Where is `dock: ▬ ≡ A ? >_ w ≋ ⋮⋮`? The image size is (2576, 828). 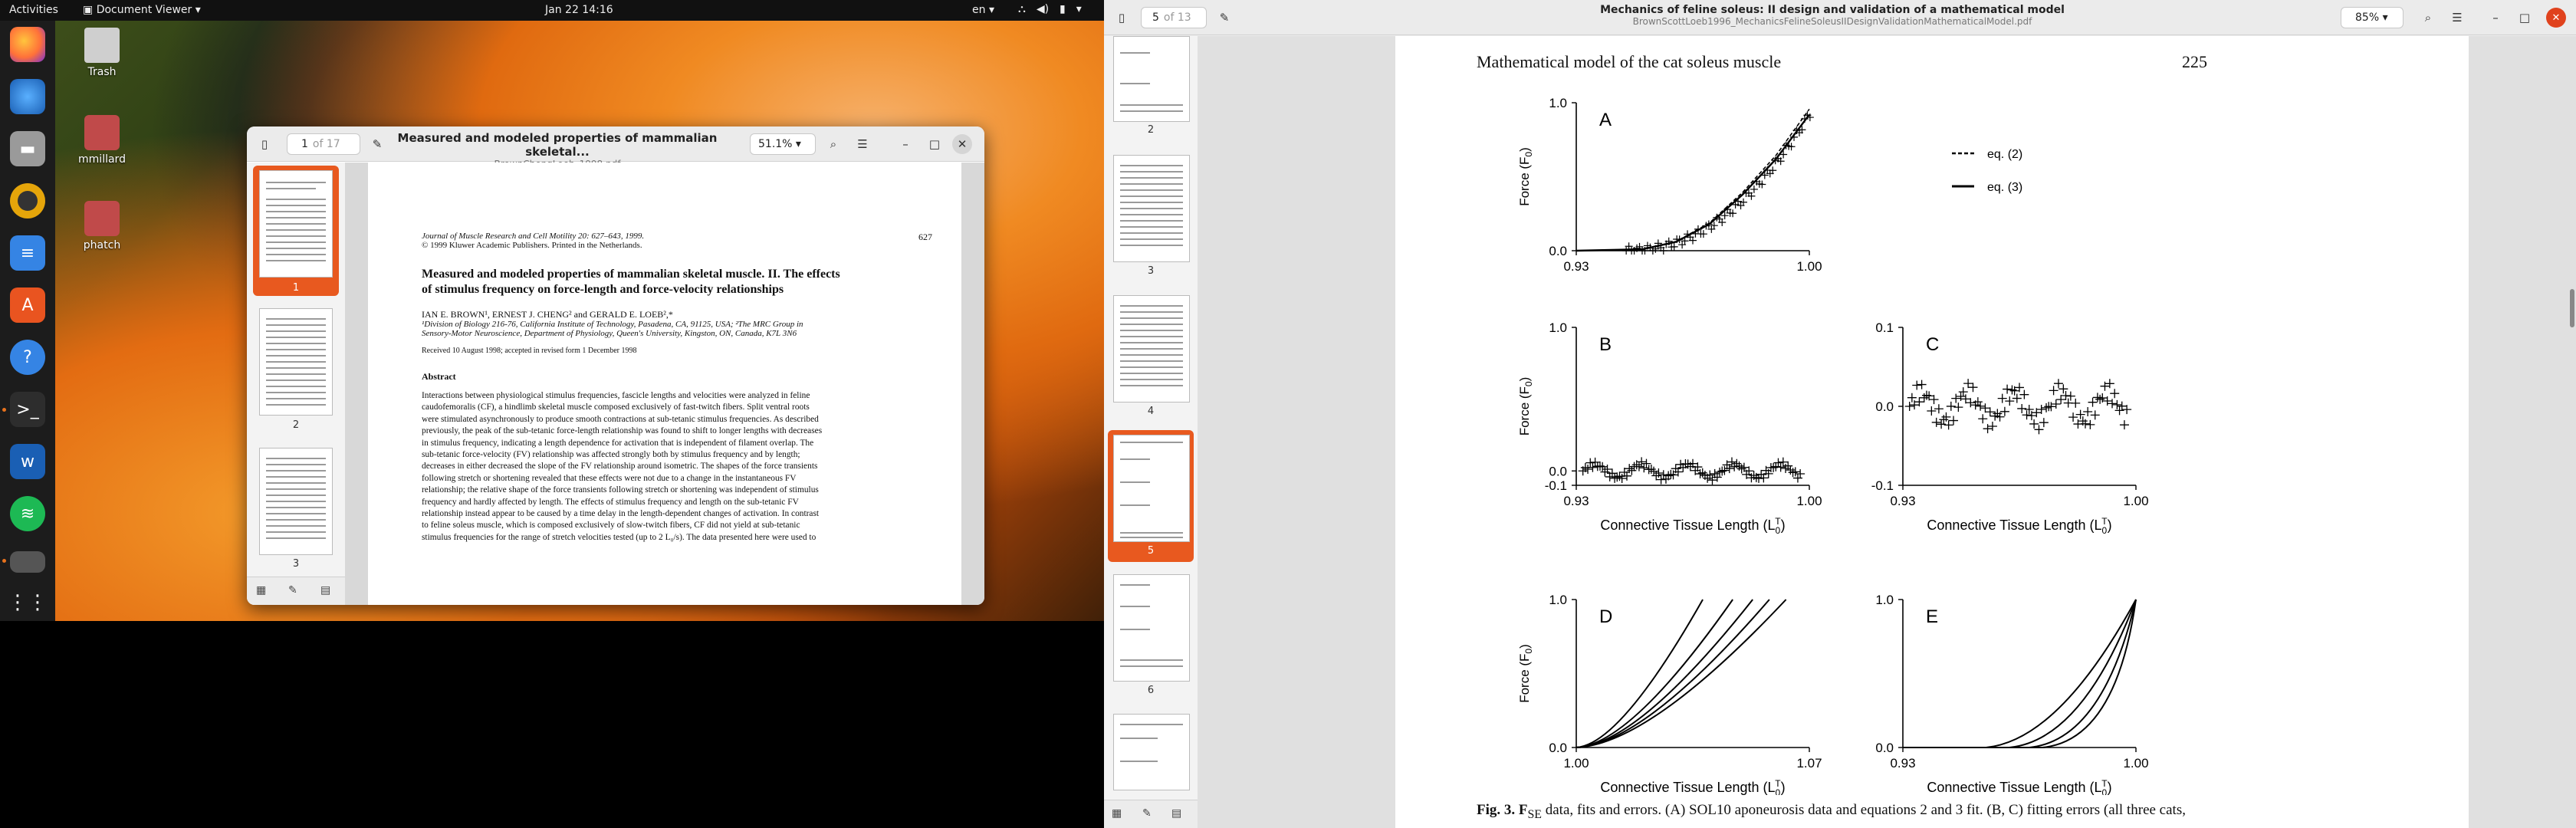
dock: ▬ ≡ A ? >_ w ≋ ⋮⋮ is located at coordinates (28, 321).